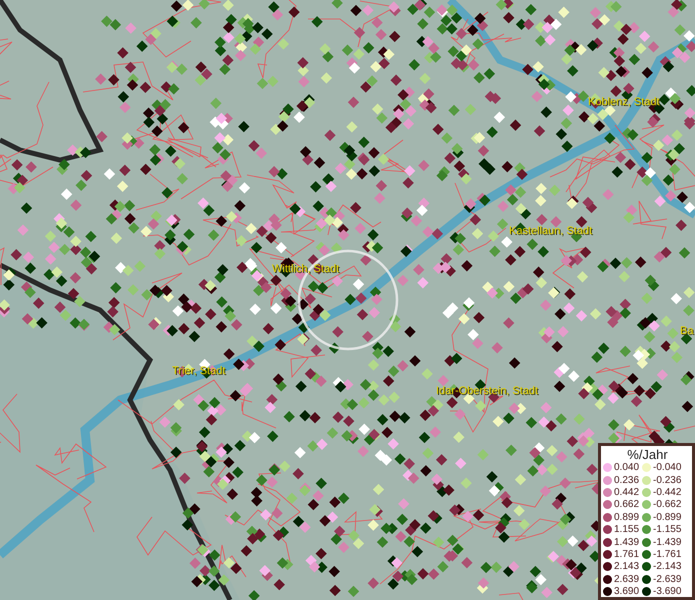 This screenshot has height=600, width=695. I want to click on legend-value: 0.899, so click(627, 517).